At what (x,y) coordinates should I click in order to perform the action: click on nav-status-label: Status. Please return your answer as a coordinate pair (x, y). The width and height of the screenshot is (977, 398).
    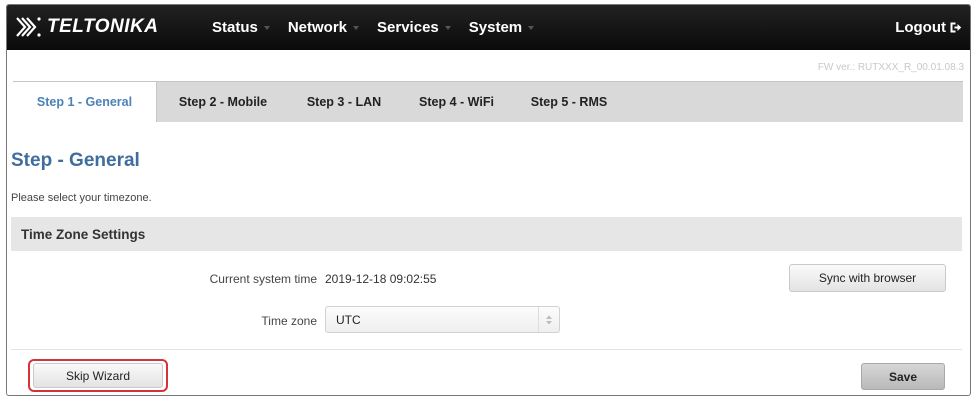
    Looking at the image, I should click on (235, 27).